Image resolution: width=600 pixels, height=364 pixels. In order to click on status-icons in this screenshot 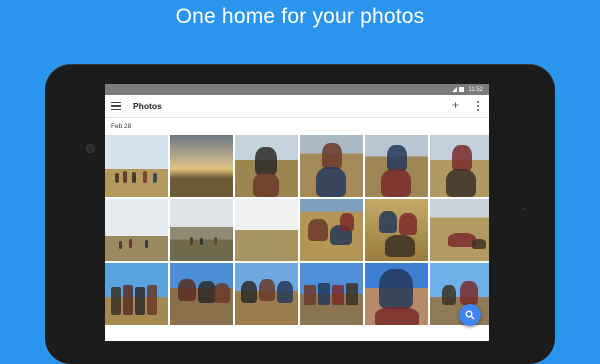, I will do `click(458, 89)`.